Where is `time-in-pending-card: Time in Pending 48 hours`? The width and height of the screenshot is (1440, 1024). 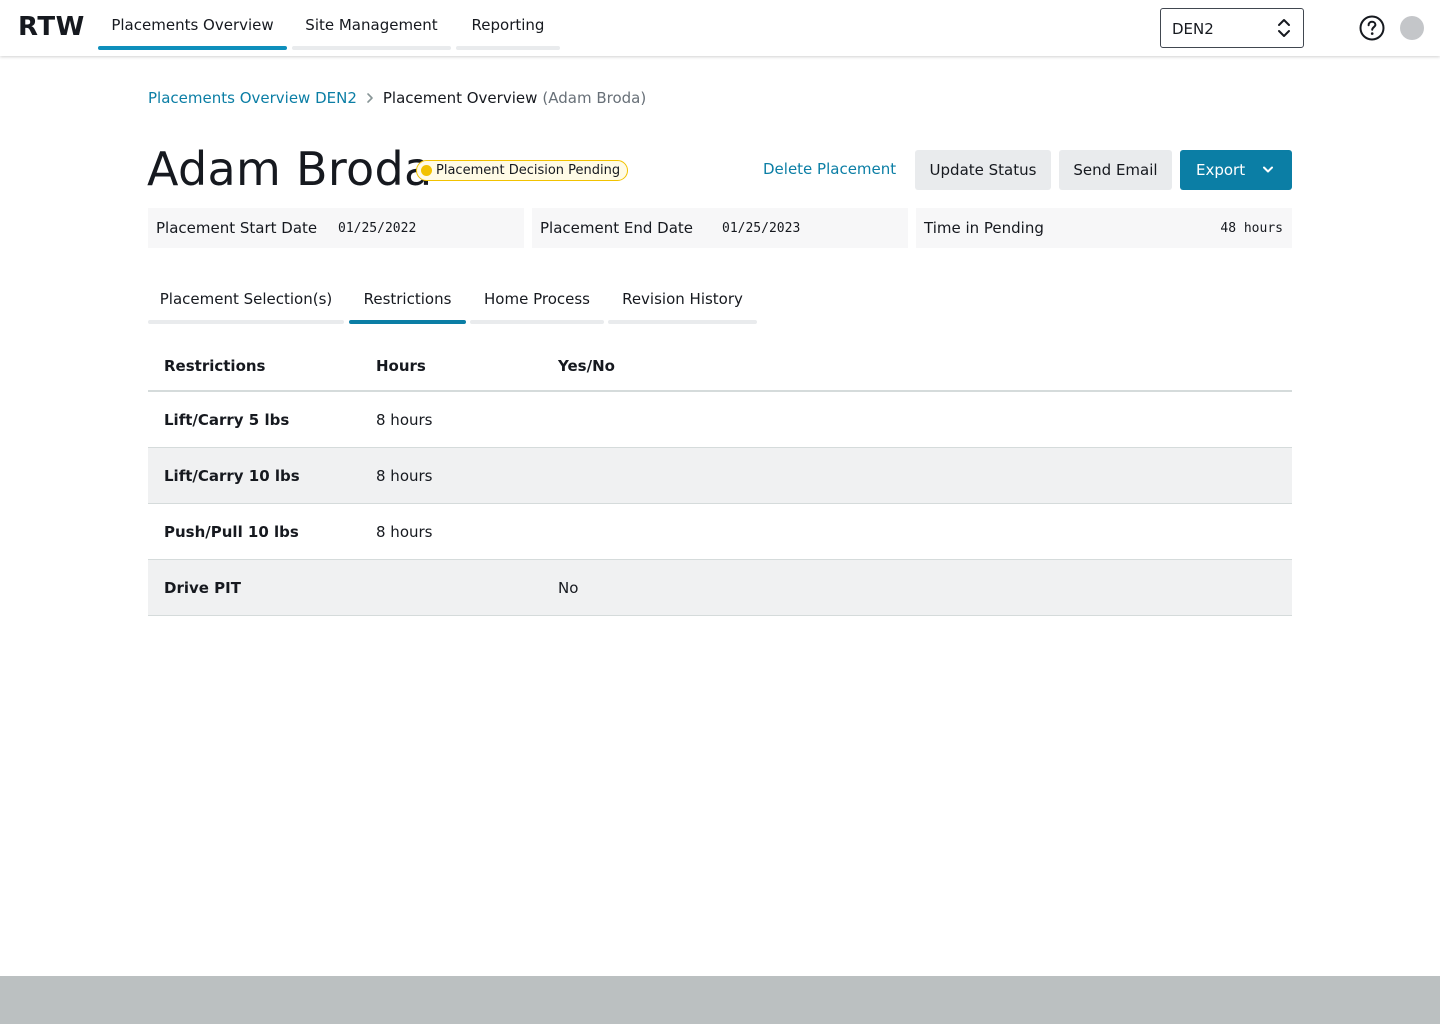 time-in-pending-card: Time in Pending 48 hours is located at coordinates (1104, 228).